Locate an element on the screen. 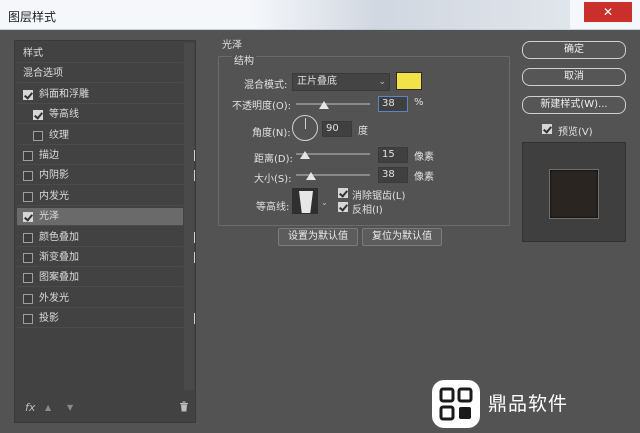 The image size is (640, 433). size-input: 38 is located at coordinates (393, 175).